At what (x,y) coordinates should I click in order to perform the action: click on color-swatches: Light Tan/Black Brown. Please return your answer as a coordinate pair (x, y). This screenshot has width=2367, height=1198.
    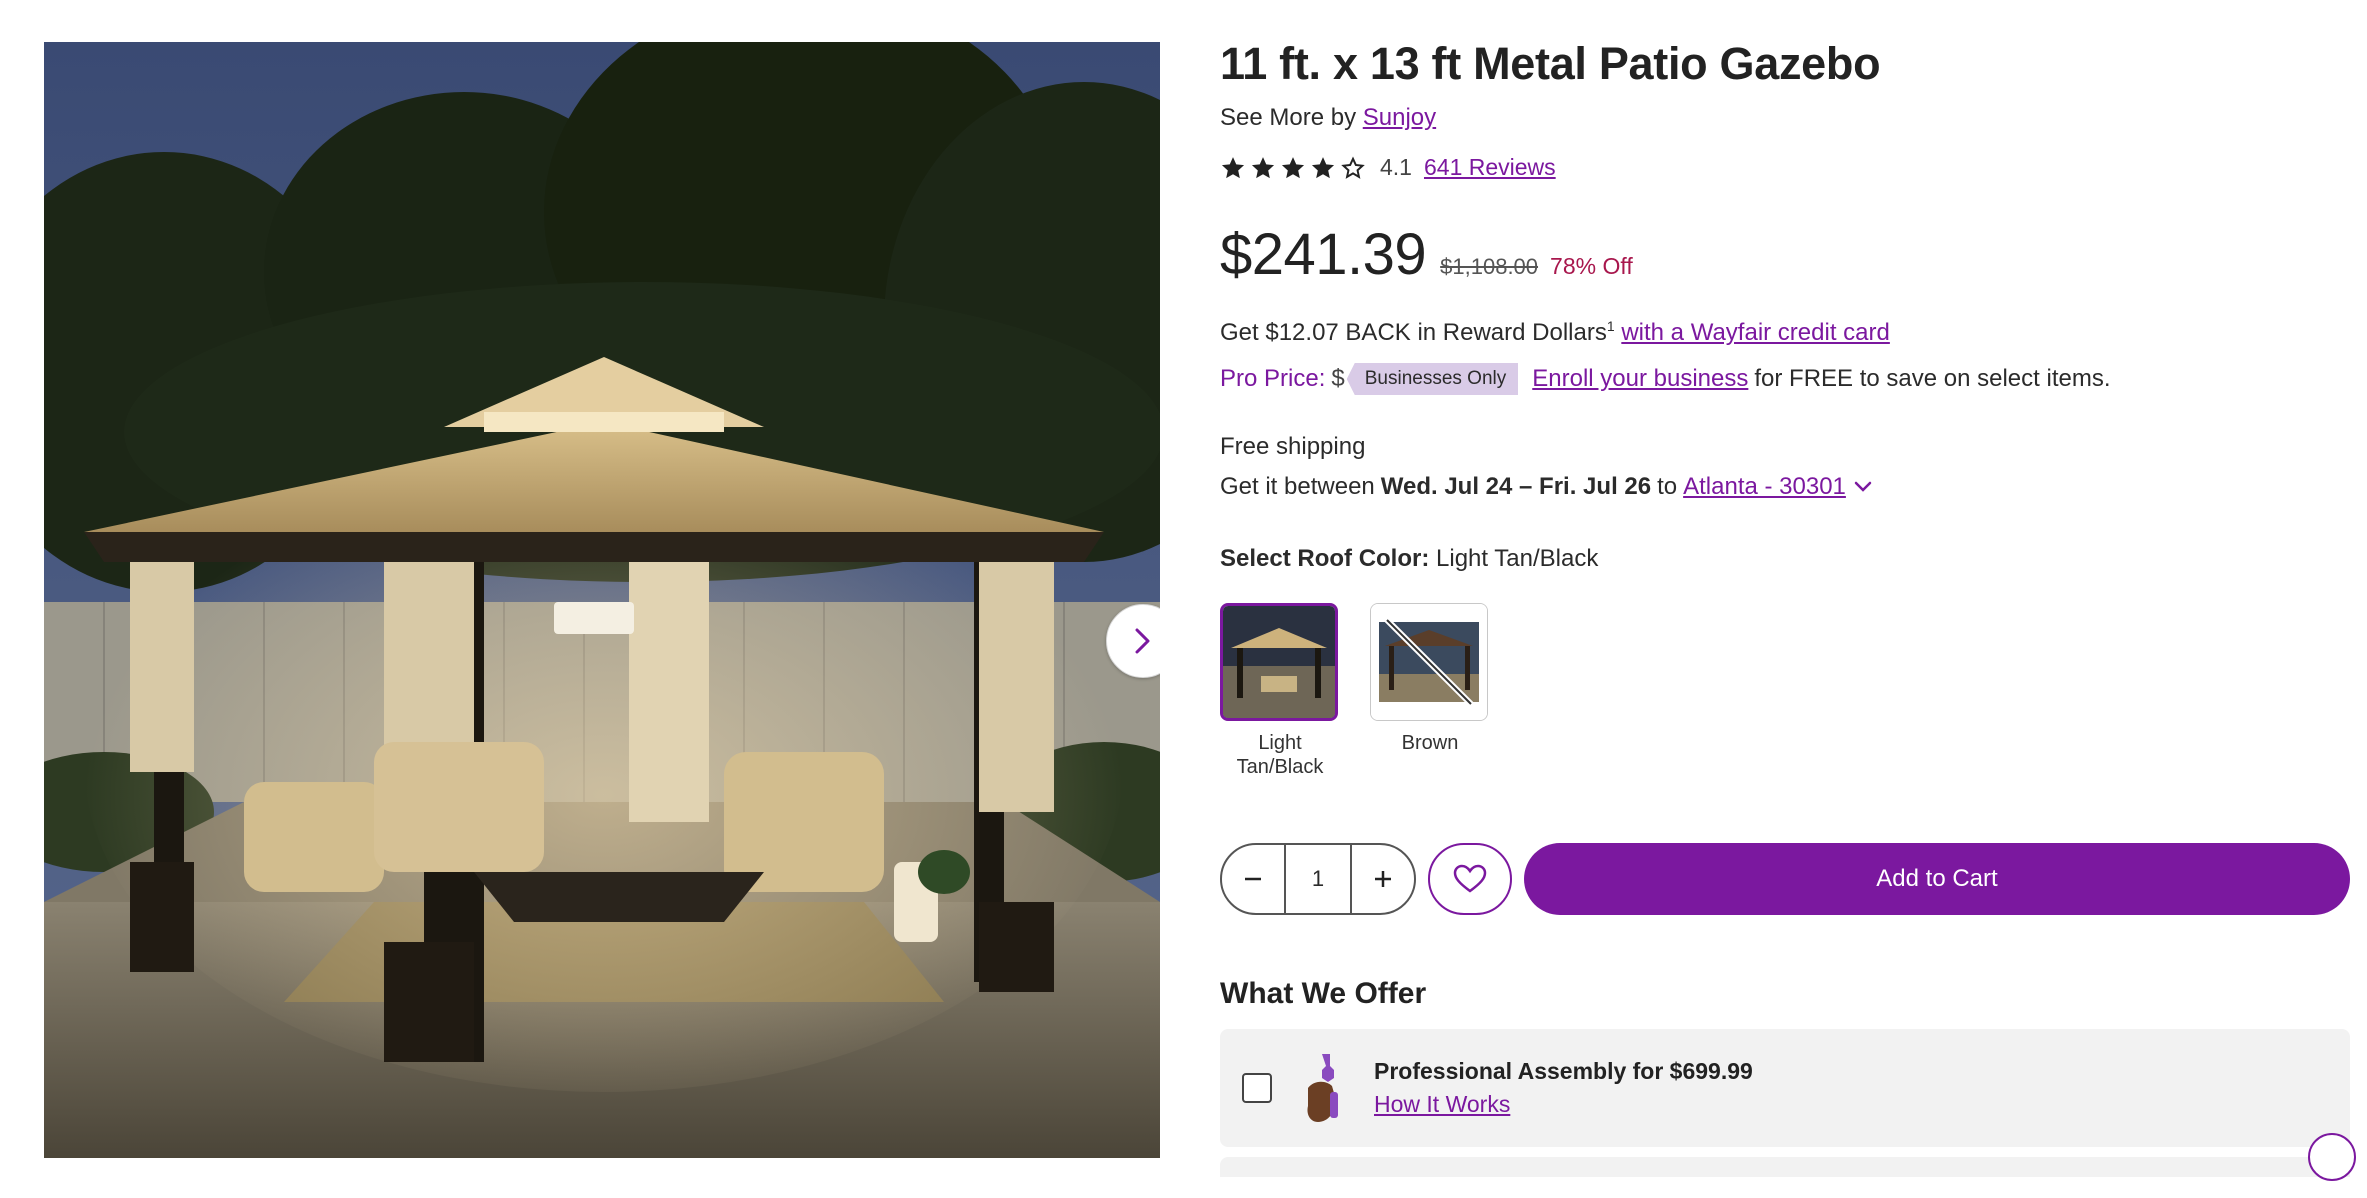
    Looking at the image, I should click on (1785, 691).